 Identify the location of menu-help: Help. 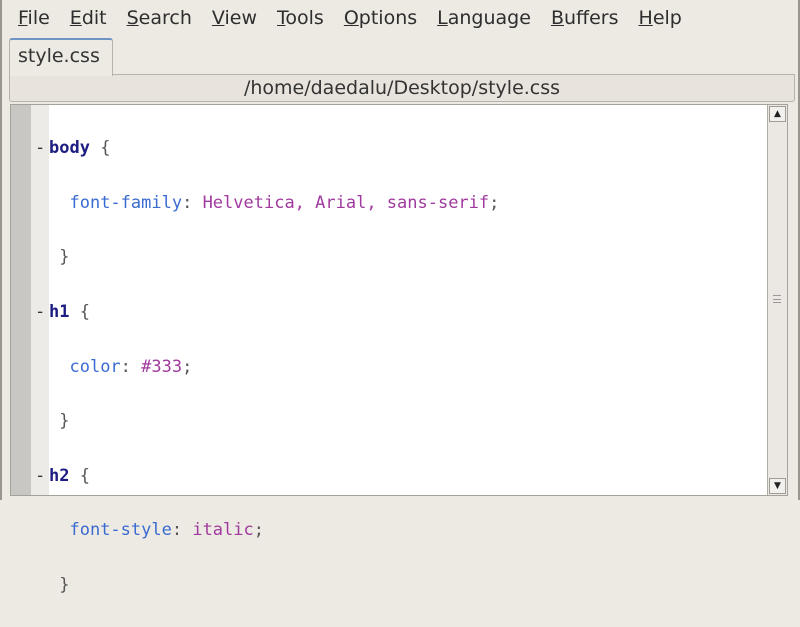
(660, 18).